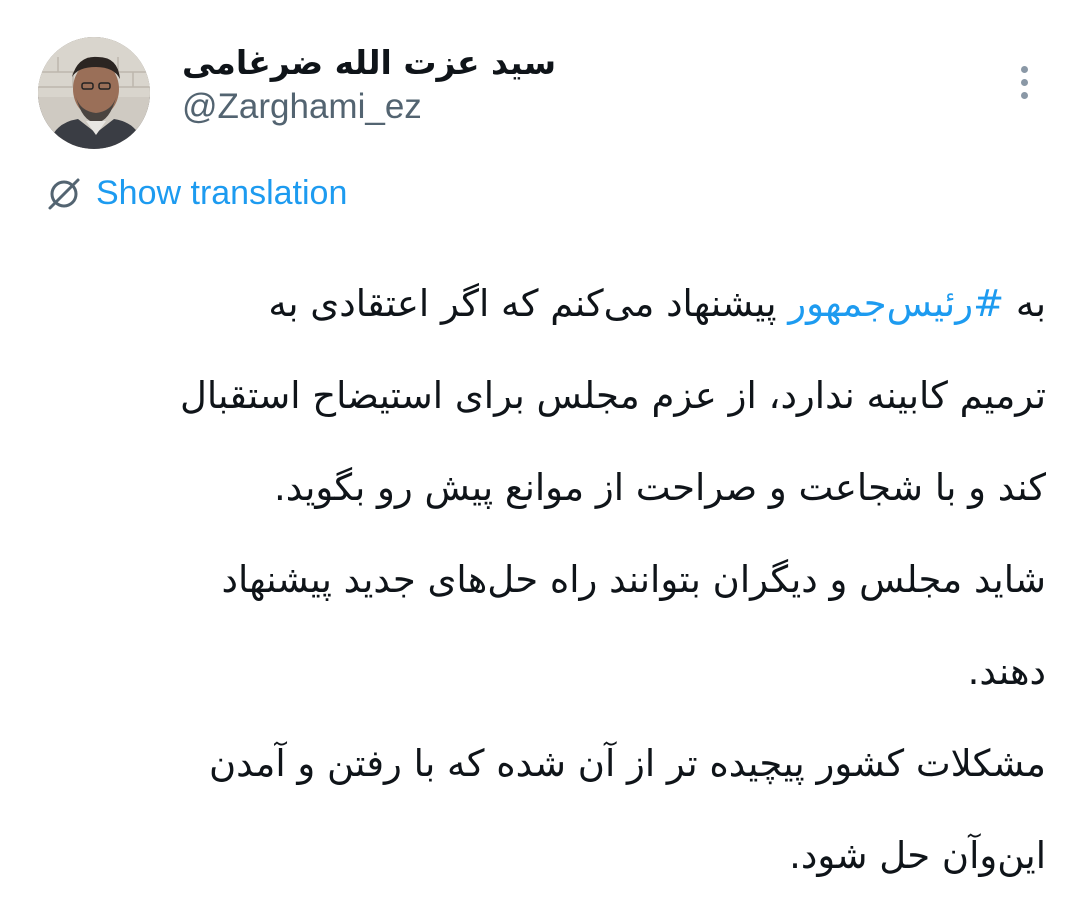 The width and height of the screenshot is (1080, 901). Describe the element at coordinates (528, 303) in the screenshot. I see `tweet-line-suffix: پیشنهاد می‌کنم که اگر اعتقادی به` at that location.